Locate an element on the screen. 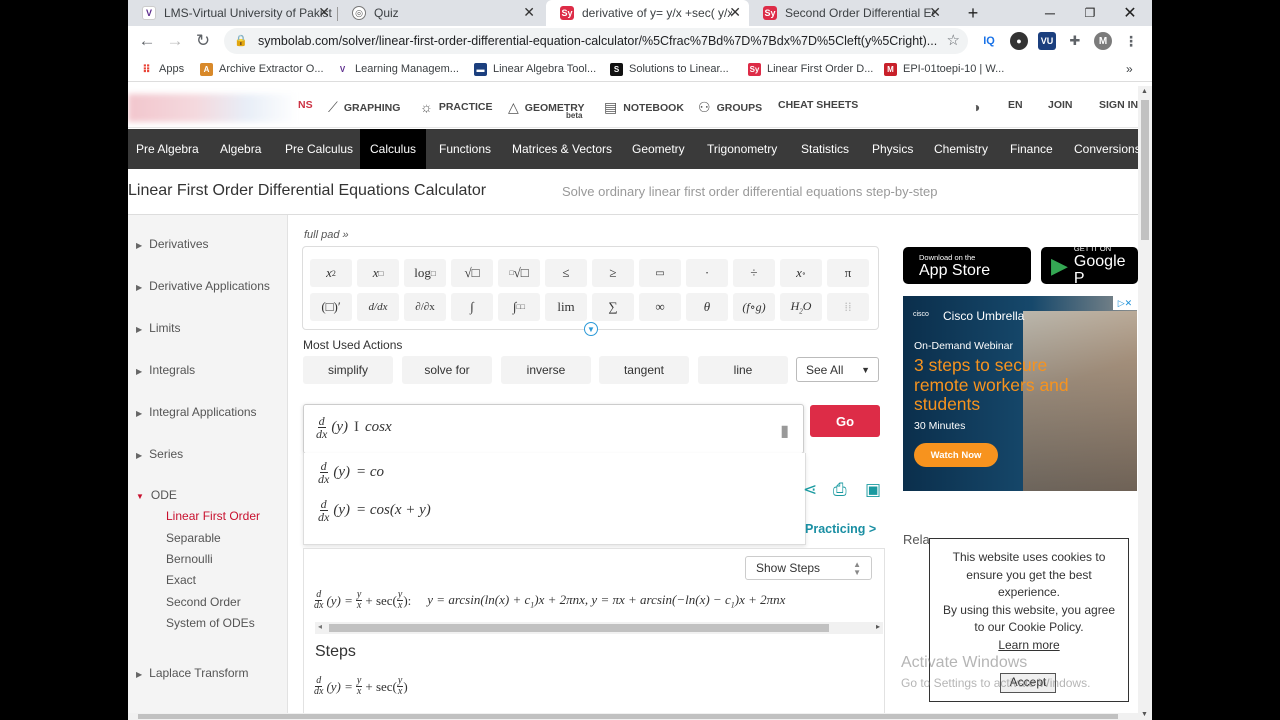 This screenshot has width=1280, height=720. go-button: Go is located at coordinates (845, 421).